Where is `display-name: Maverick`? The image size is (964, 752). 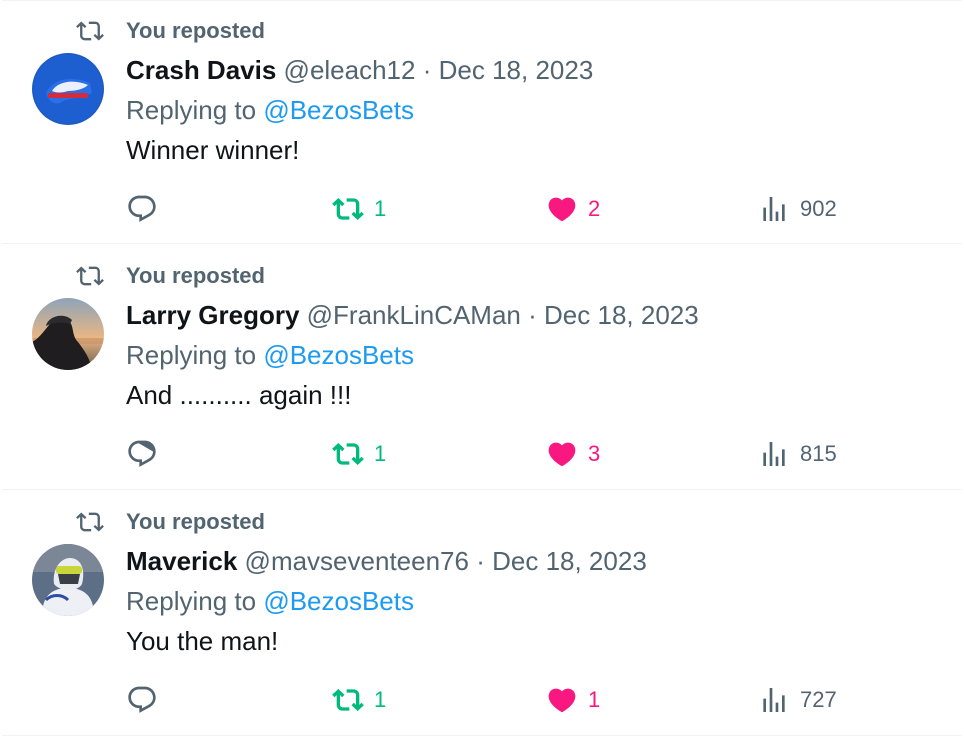 display-name: Maverick is located at coordinates (181, 561).